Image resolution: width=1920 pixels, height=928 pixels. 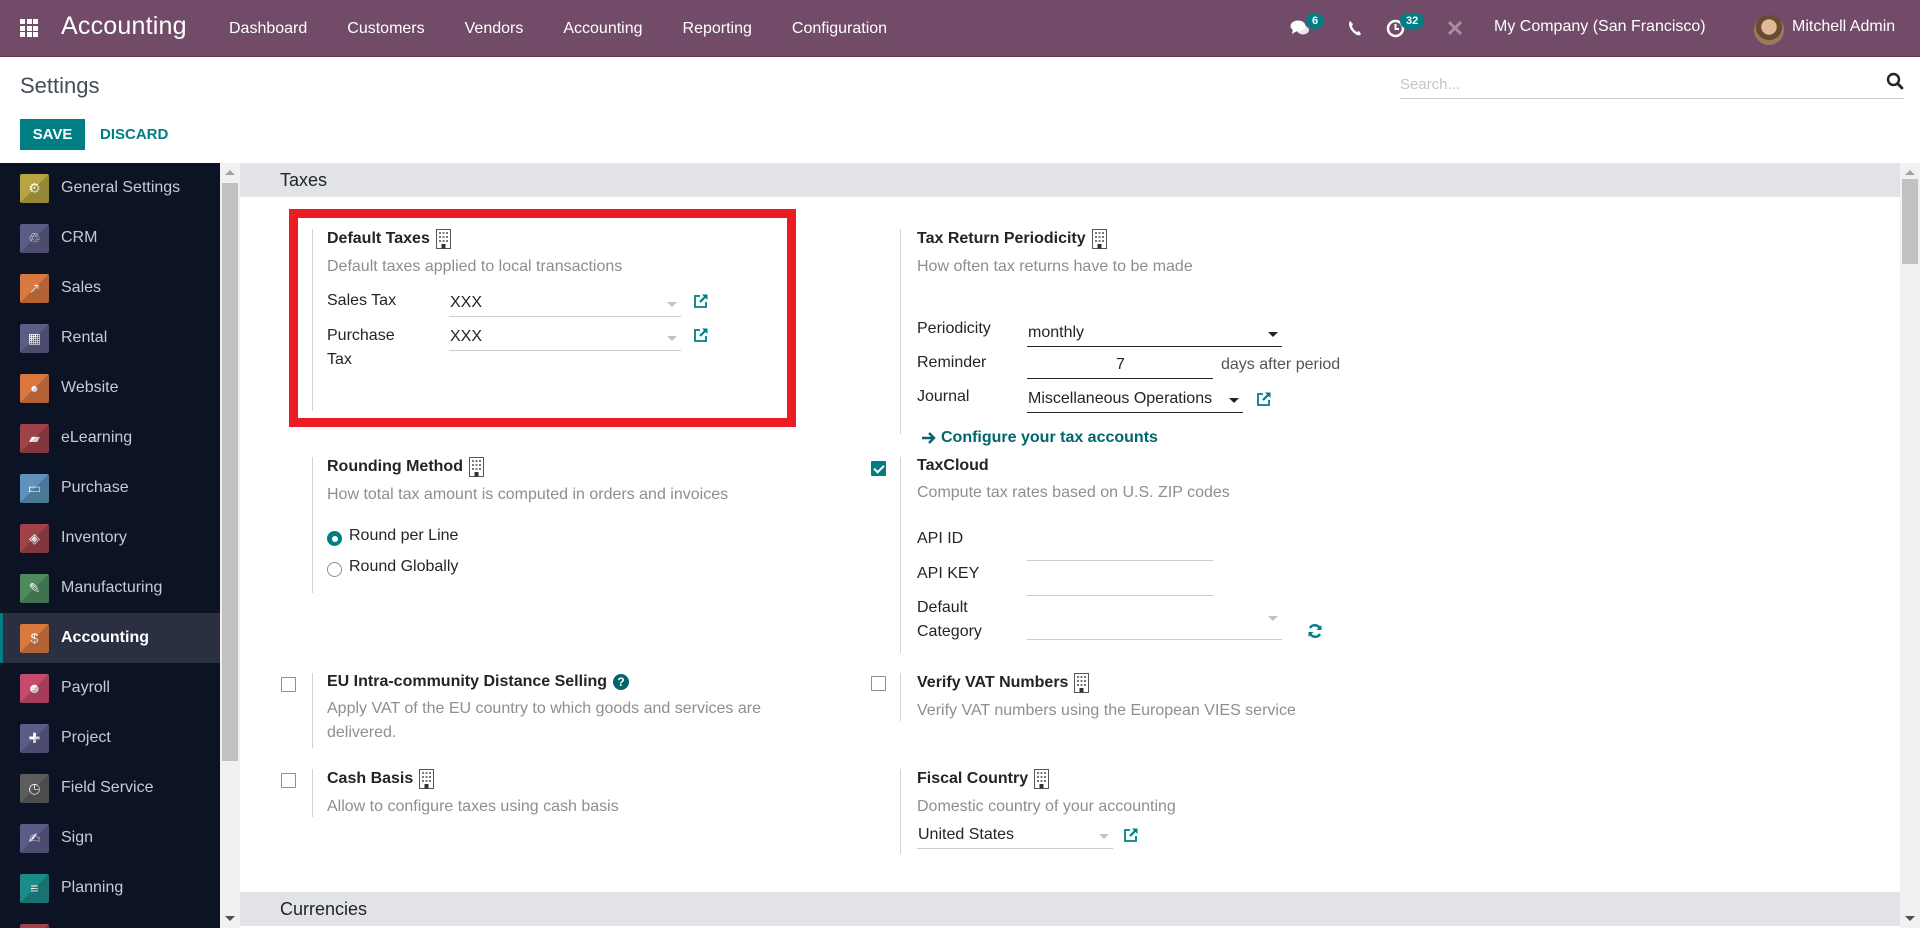 What do you see at coordinates (34, 788) in the screenshot?
I see `field-service-icon: ◷` at bounding box center [34, 788].